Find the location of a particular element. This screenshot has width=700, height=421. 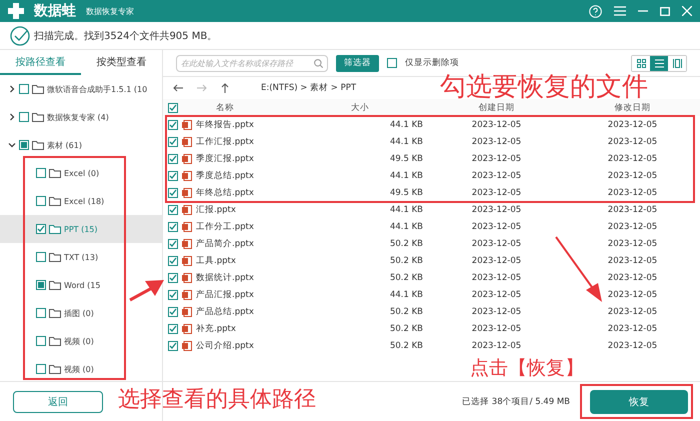

file-name: 季度汇报.pptx is located at coordinates (225, 158).